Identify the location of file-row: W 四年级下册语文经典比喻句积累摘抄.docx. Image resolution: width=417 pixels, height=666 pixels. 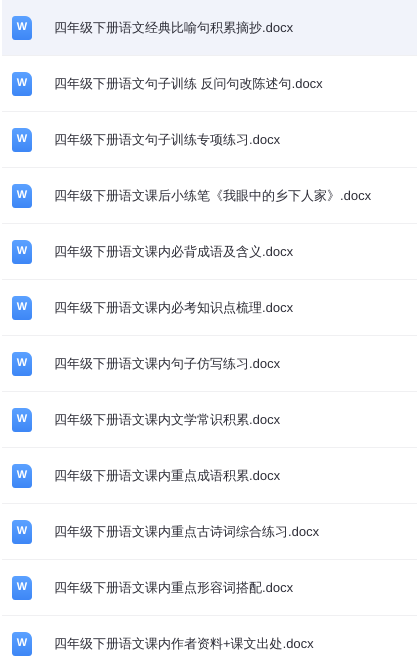
(209, 28).